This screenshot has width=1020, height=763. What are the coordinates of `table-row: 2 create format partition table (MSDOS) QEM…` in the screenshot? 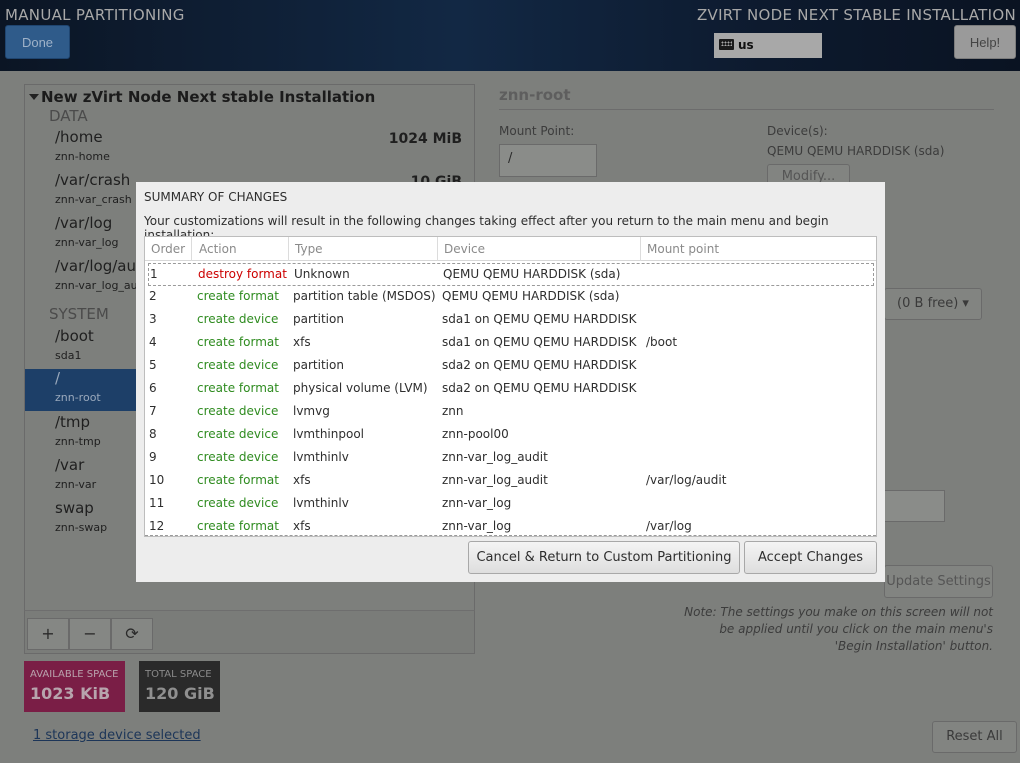 It's located at (510, 297).